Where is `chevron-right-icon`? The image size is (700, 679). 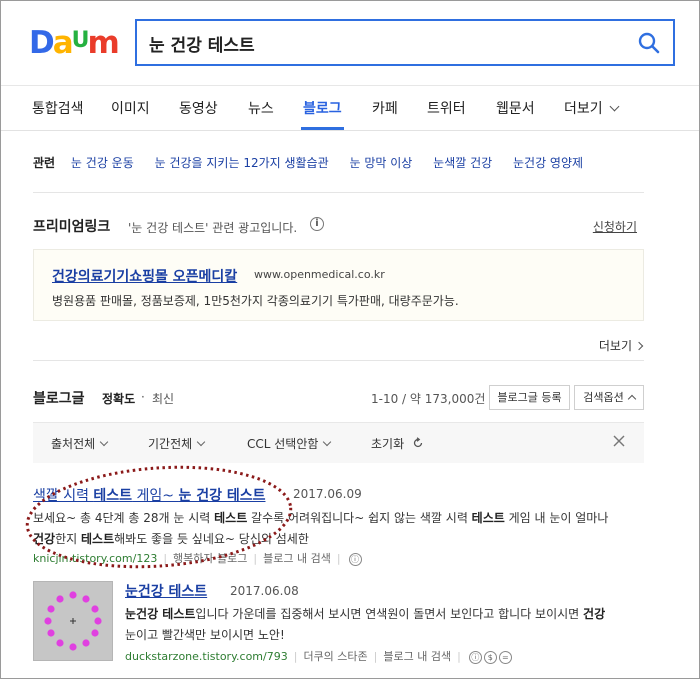 chevron-right-icon is located at coordinates (639, 346).